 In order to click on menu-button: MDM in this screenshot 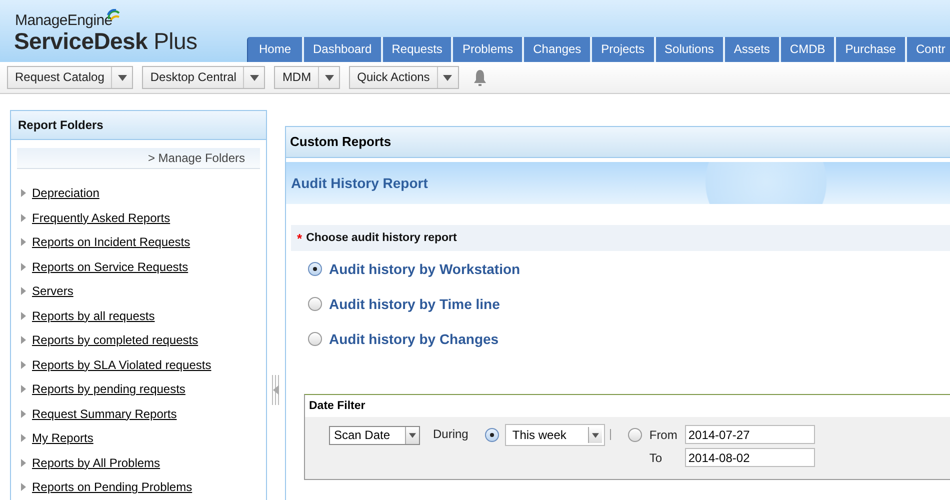, I will do `click(307, 77)`.